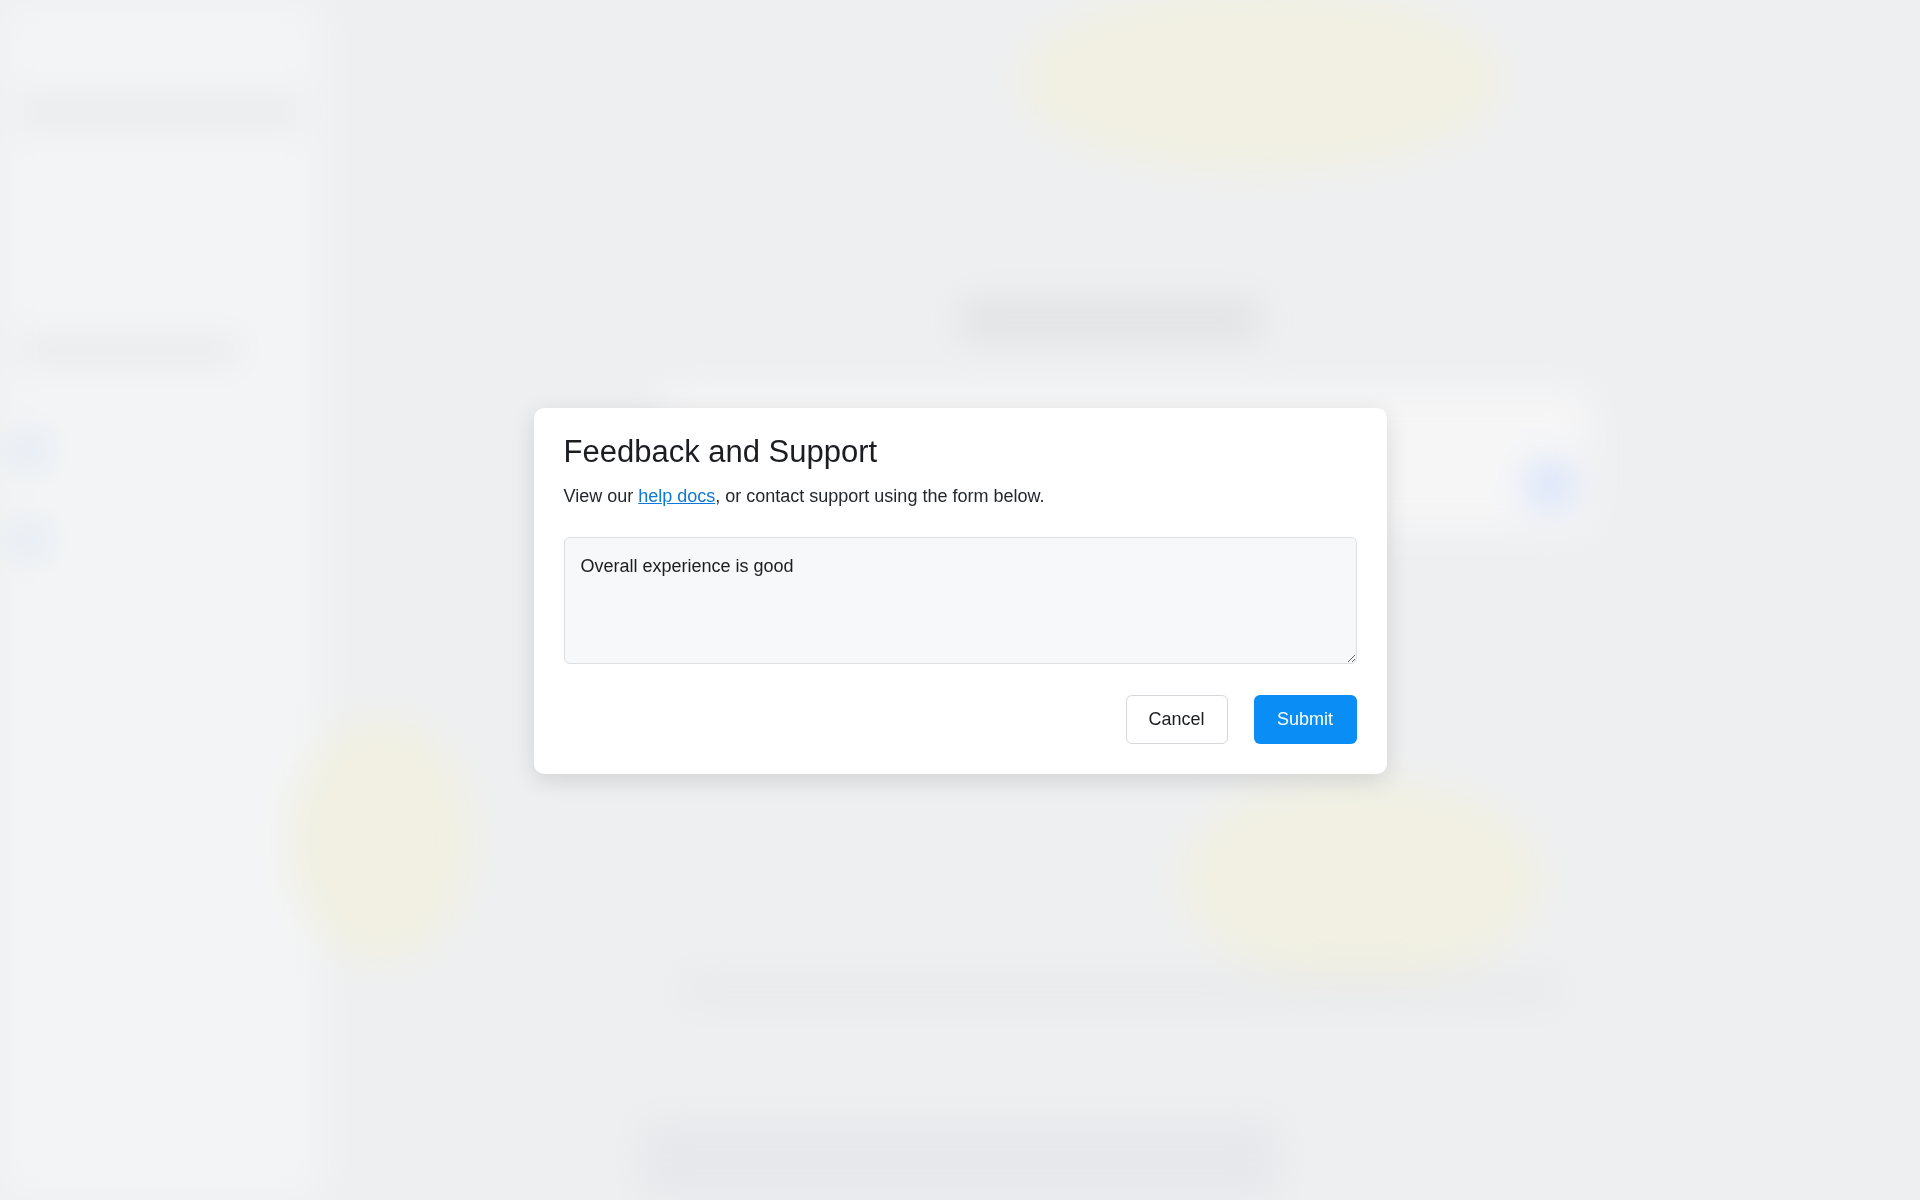 The height and width of the screenshot is (1200, 1920). I want to click on feedback-field: Overall experience is good, so click(960, 600).